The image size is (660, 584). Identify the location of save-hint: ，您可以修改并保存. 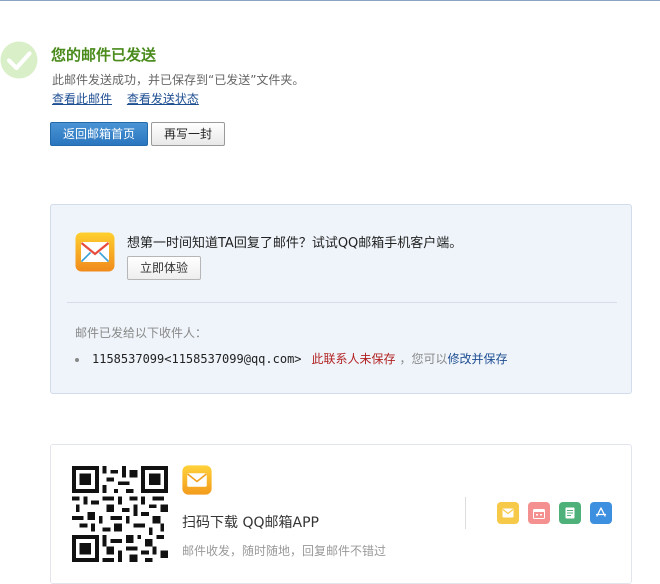
(454, 359).